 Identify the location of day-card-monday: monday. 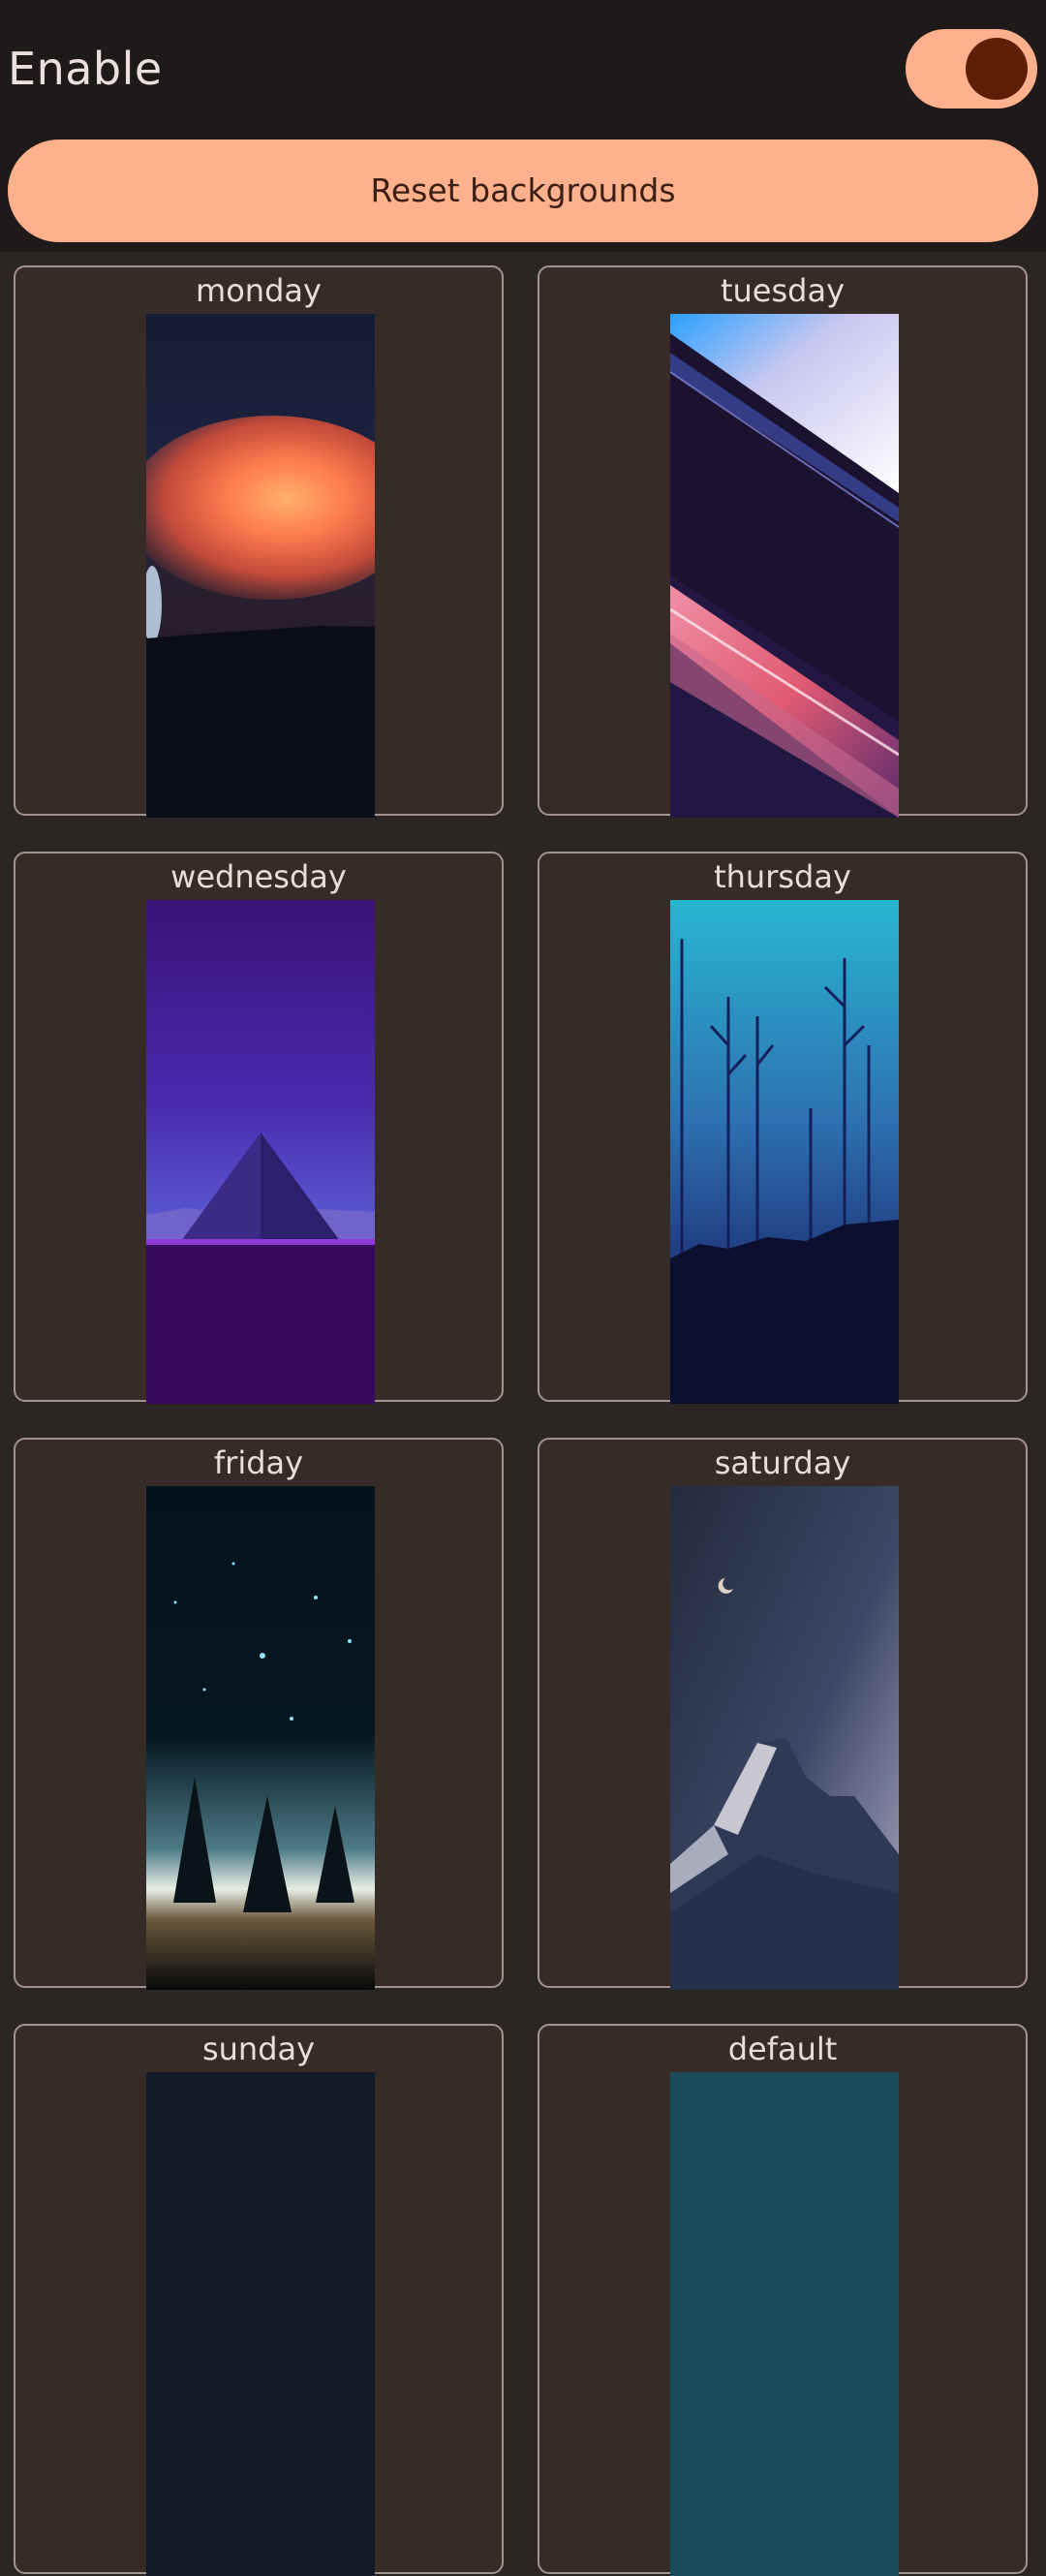
(259, 541).